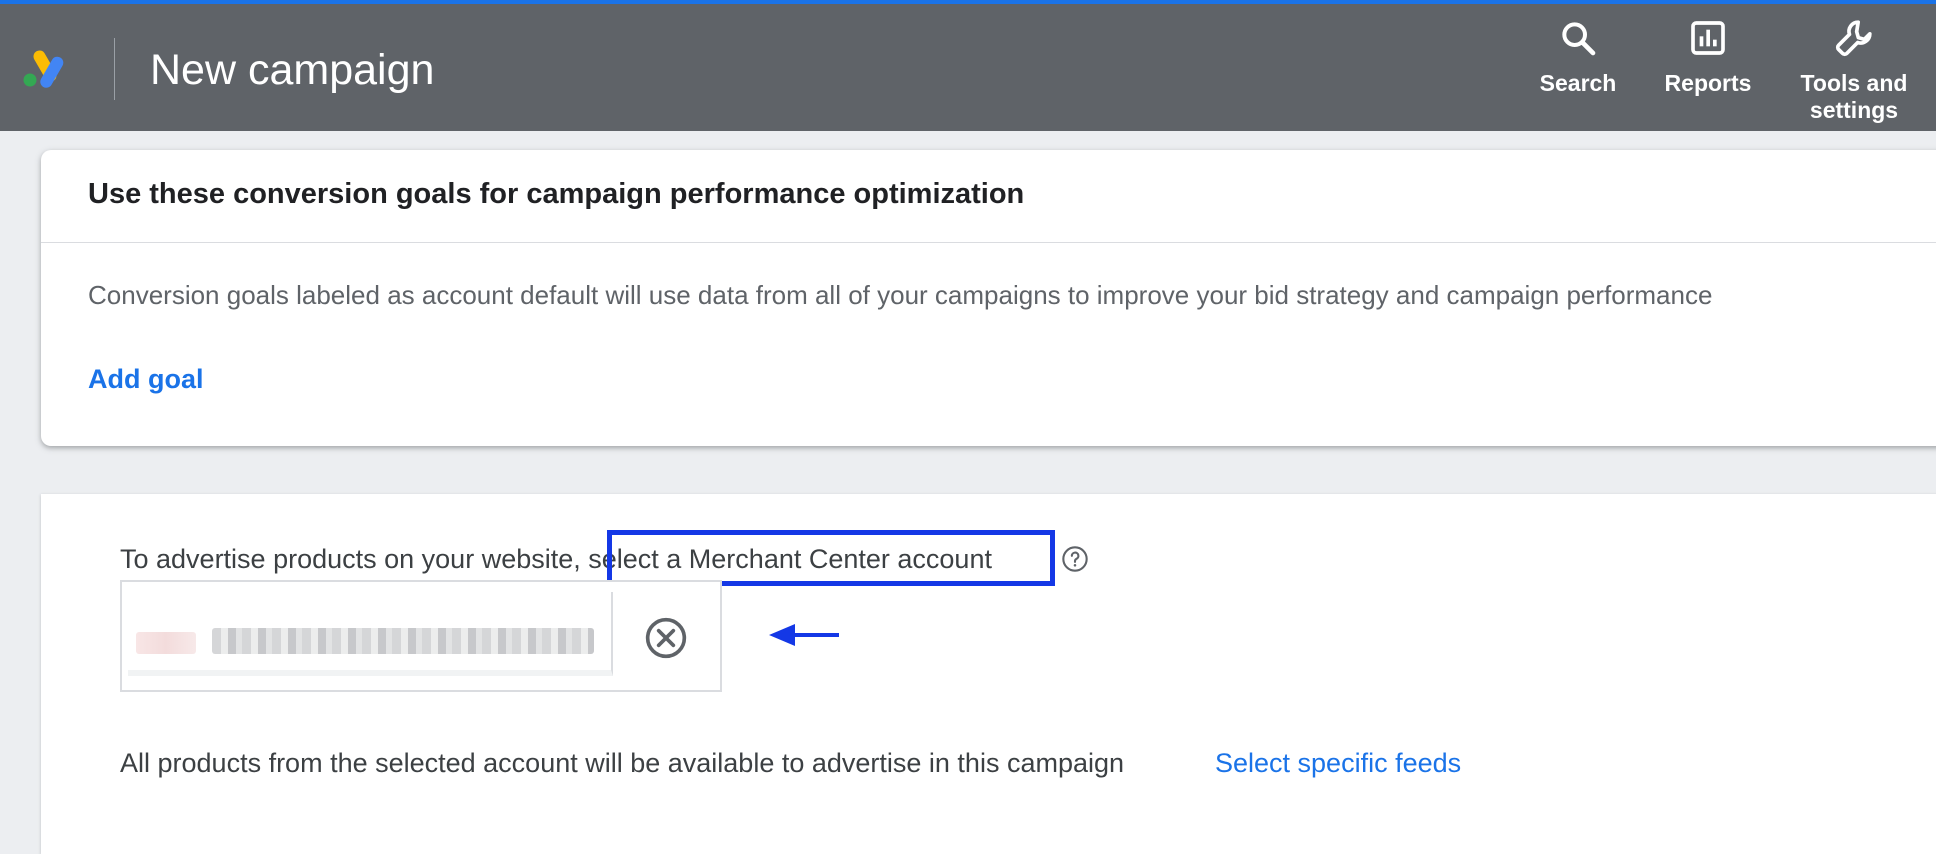 The height and width of the screenshot is (854, 1936). I want to click on help-icon, so click(1075, 559).